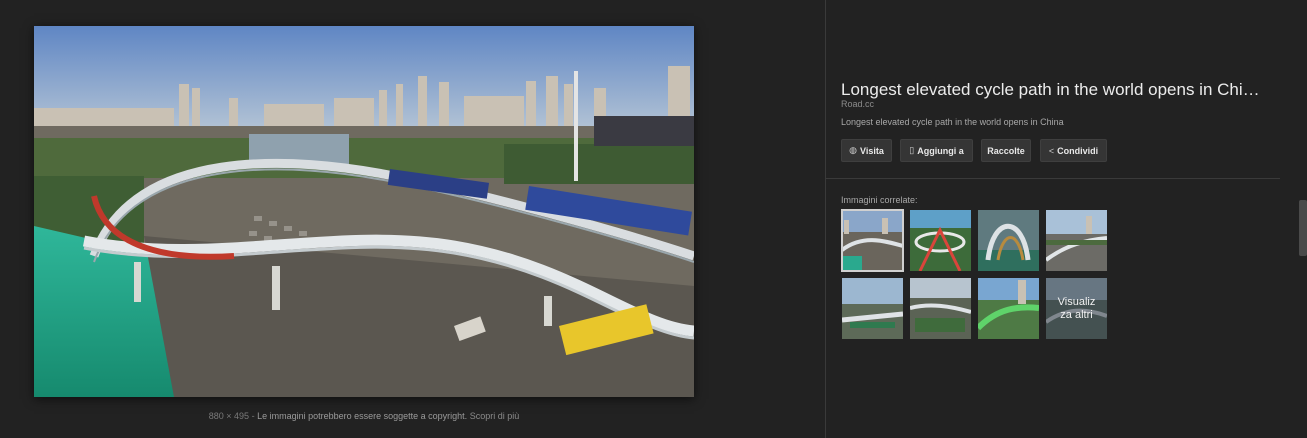 This screenshot has height=438, width=1307. Describe the element at coordinates (1076, 314) in the screenshot. I see `see-more-line2: za altri` at that location.